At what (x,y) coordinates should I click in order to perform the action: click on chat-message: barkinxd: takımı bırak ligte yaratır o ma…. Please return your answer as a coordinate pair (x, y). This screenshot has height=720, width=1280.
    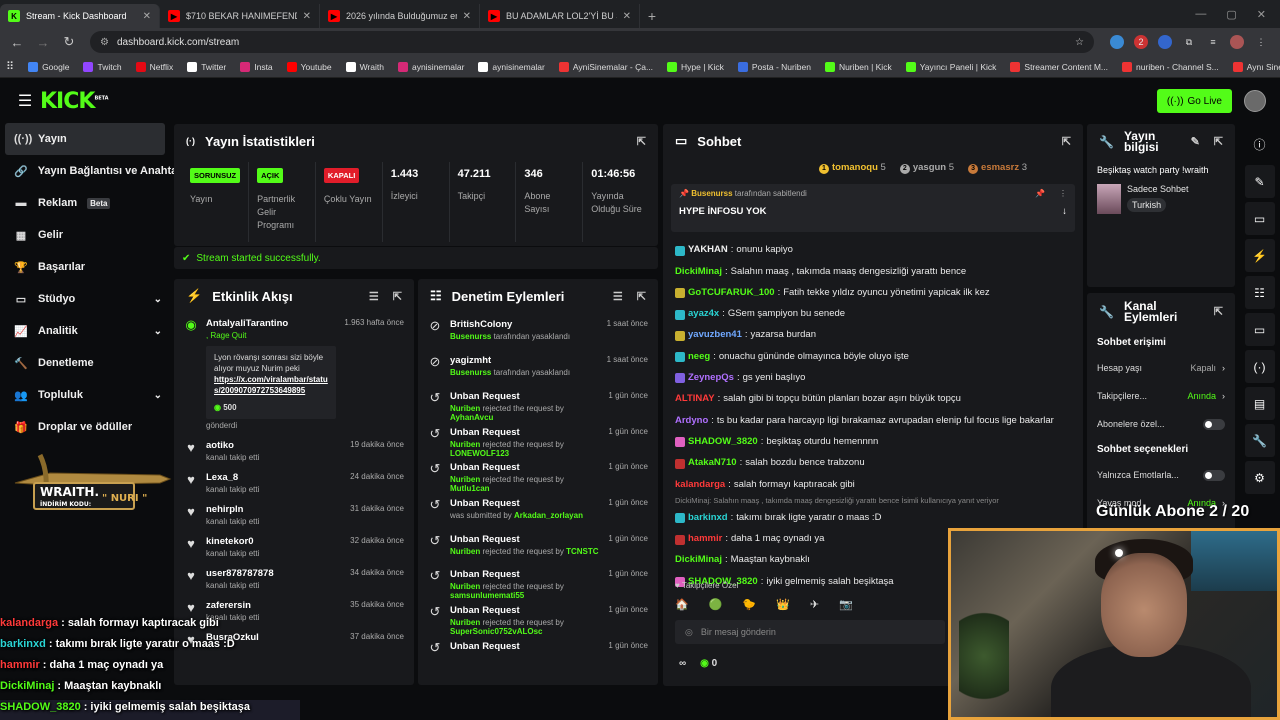
    Looking at the image, I should click on (875, 518).